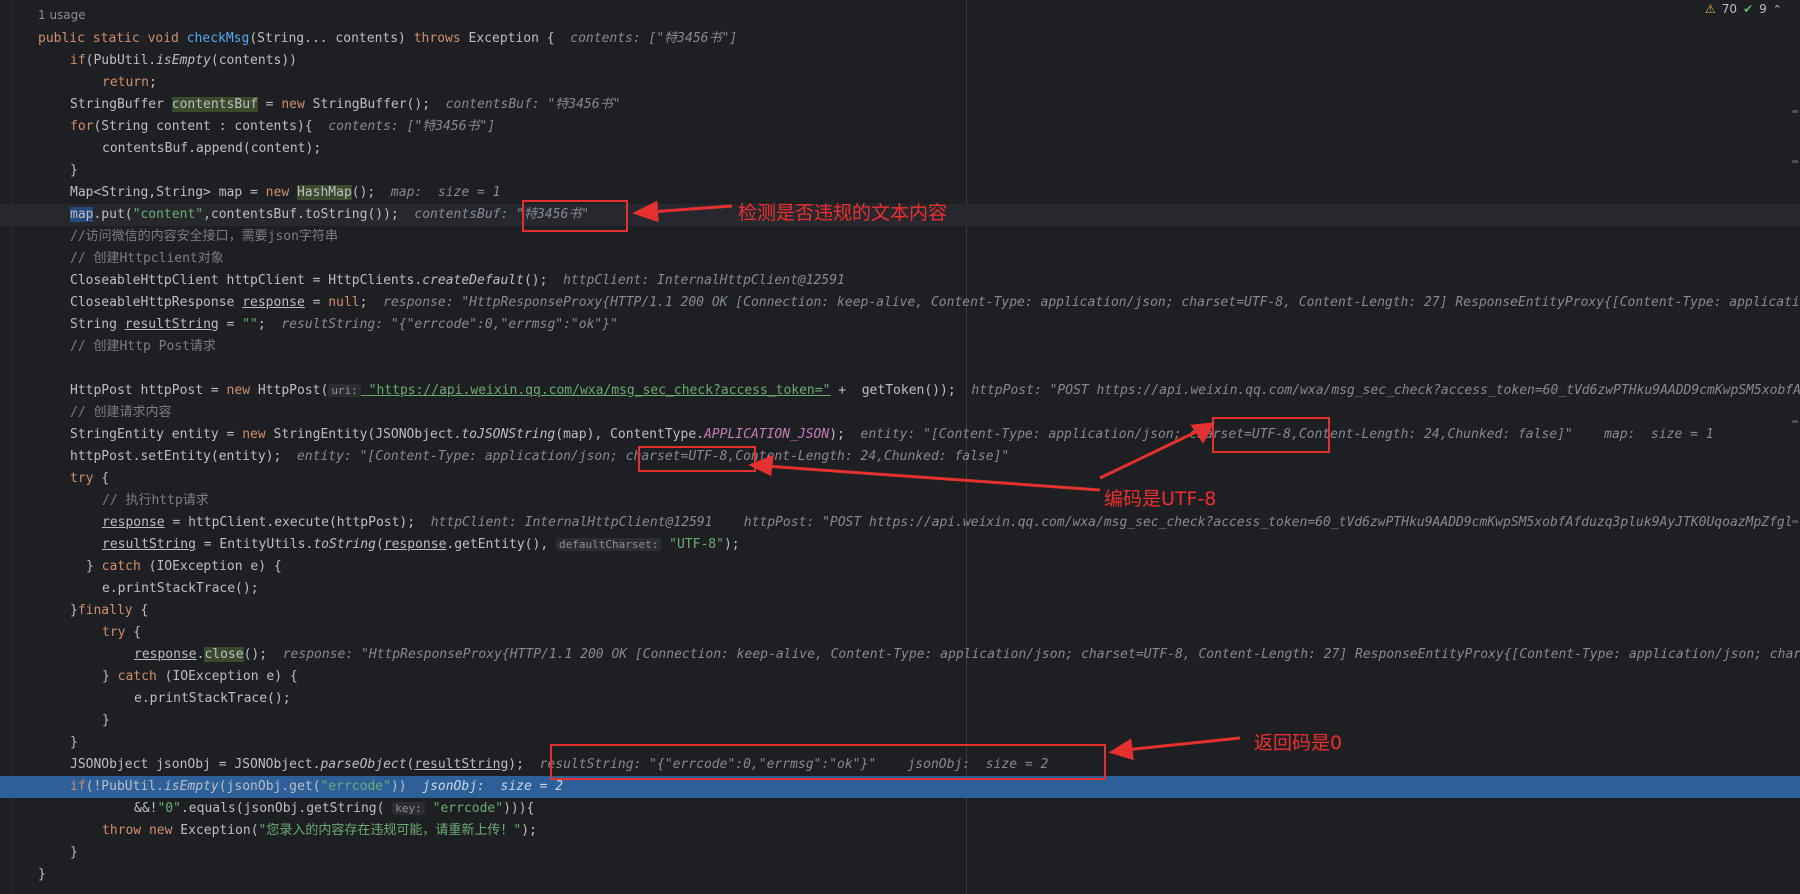 The height and width of the screenshot is (894, 1800). Describe the element at coordinates (1160, 499) in the screenshot. I see `annotation-encoding: 编码是UTF-8` at that location.